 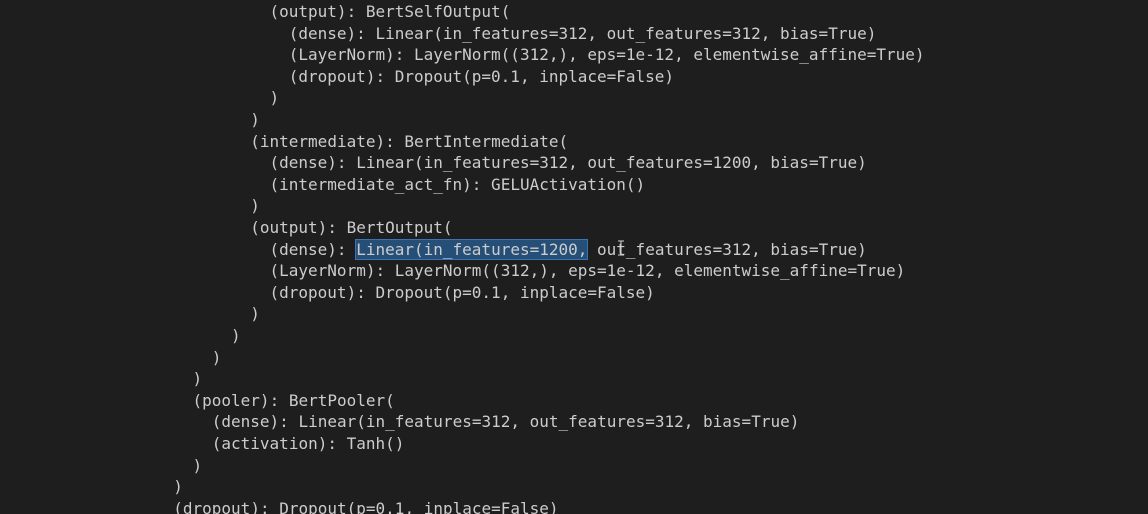 I want to click on output-line-text: (dense):, so click(x=313, y=249).